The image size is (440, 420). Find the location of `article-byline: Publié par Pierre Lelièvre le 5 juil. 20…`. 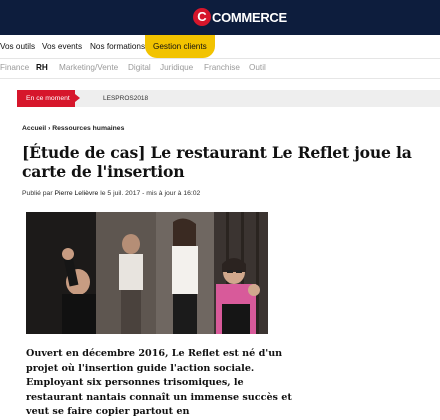

article-byline: Publié par Pierre Lelièvre le 5 juil. 20… is located at coordinates (111, 193).